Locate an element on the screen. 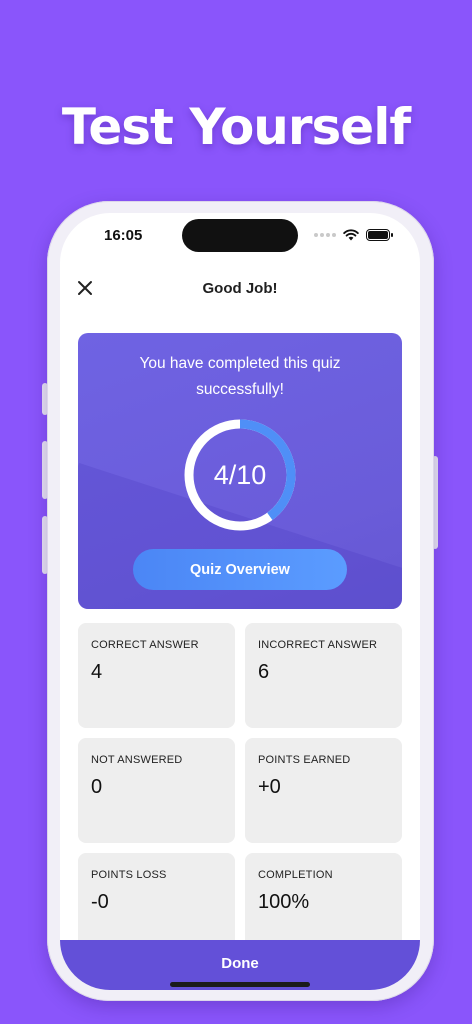 The height and width of the screenshot is (1024, 472). cellular-signal-icon is located at coordinates (325, 235).